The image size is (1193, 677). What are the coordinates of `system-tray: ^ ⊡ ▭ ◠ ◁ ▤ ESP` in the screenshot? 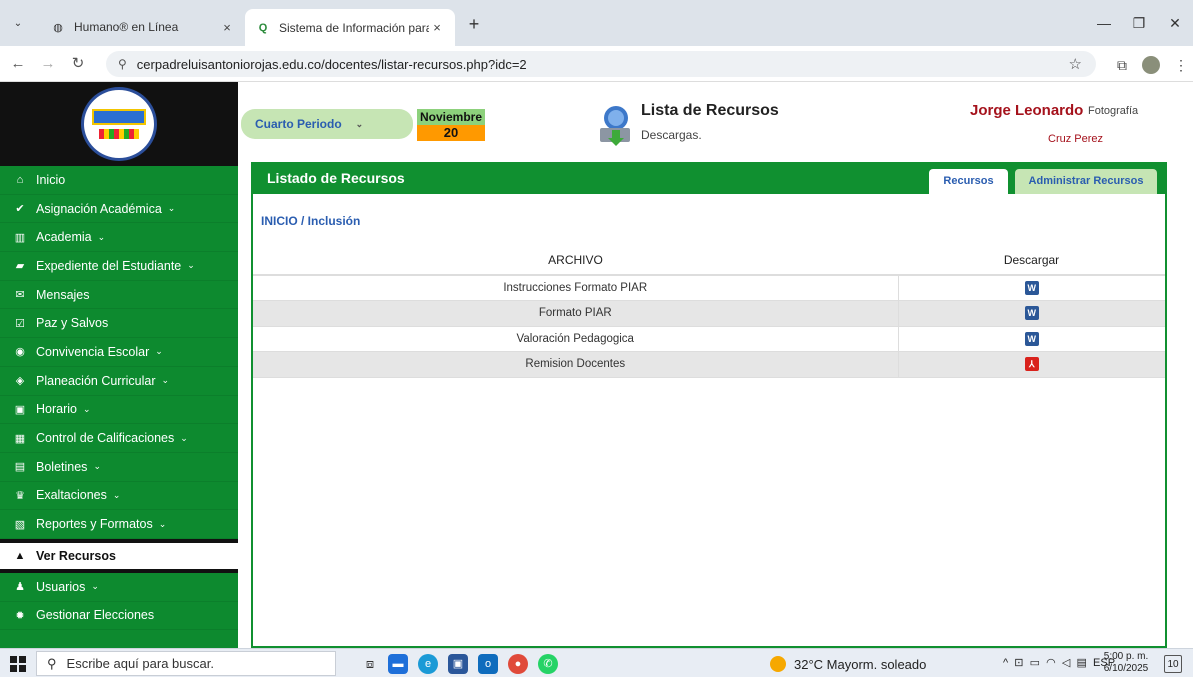 It's located at (1059, 662).